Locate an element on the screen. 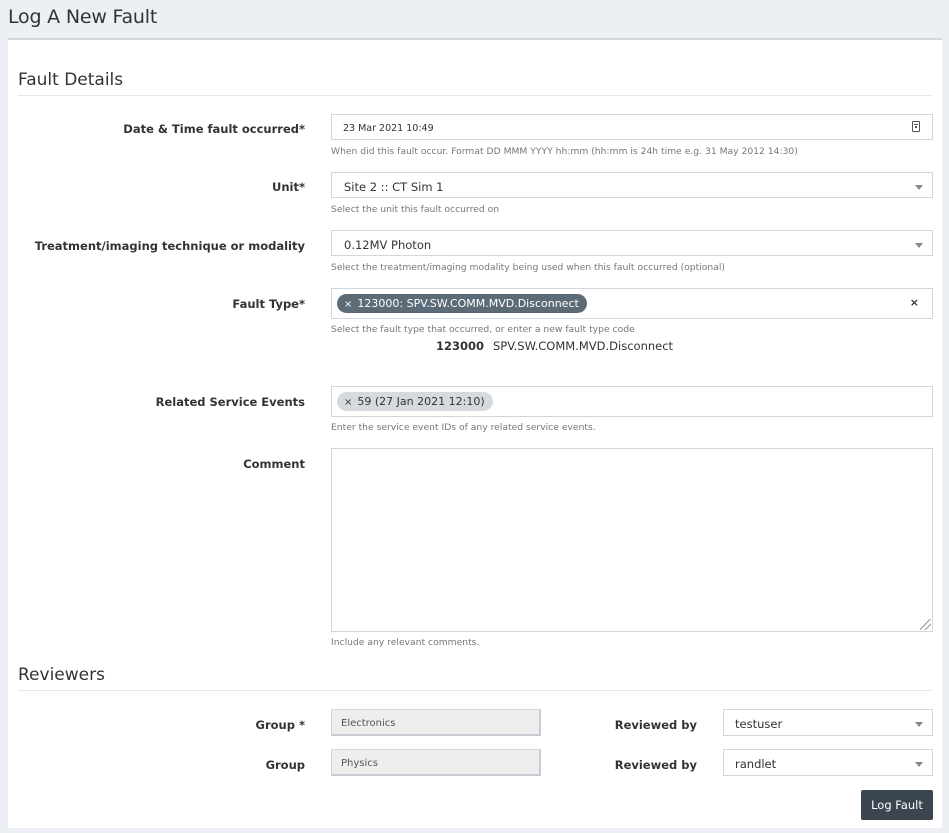  fault-type-select: × 123000: SPV.SW.COMM.MVD.Disconnect × is located at coordinates (632, 303).